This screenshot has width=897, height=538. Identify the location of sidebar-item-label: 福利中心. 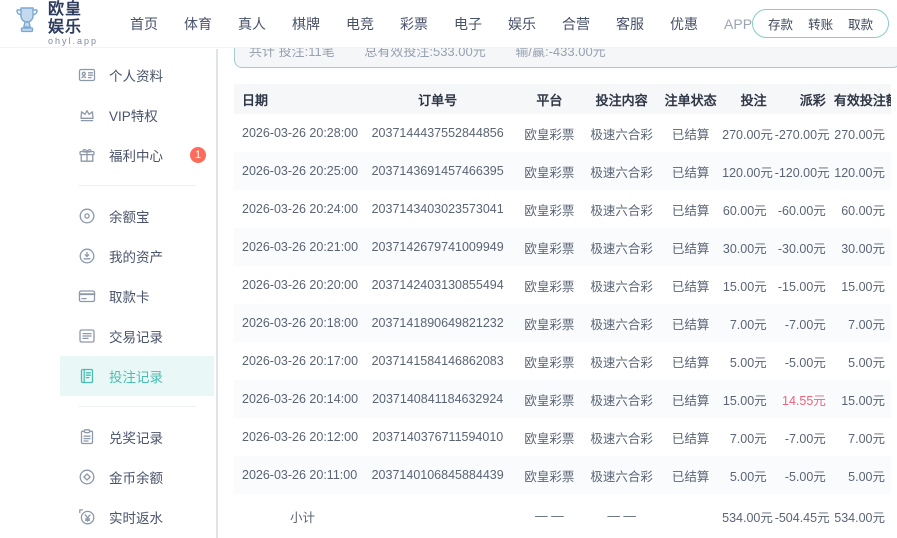
(136, 156).